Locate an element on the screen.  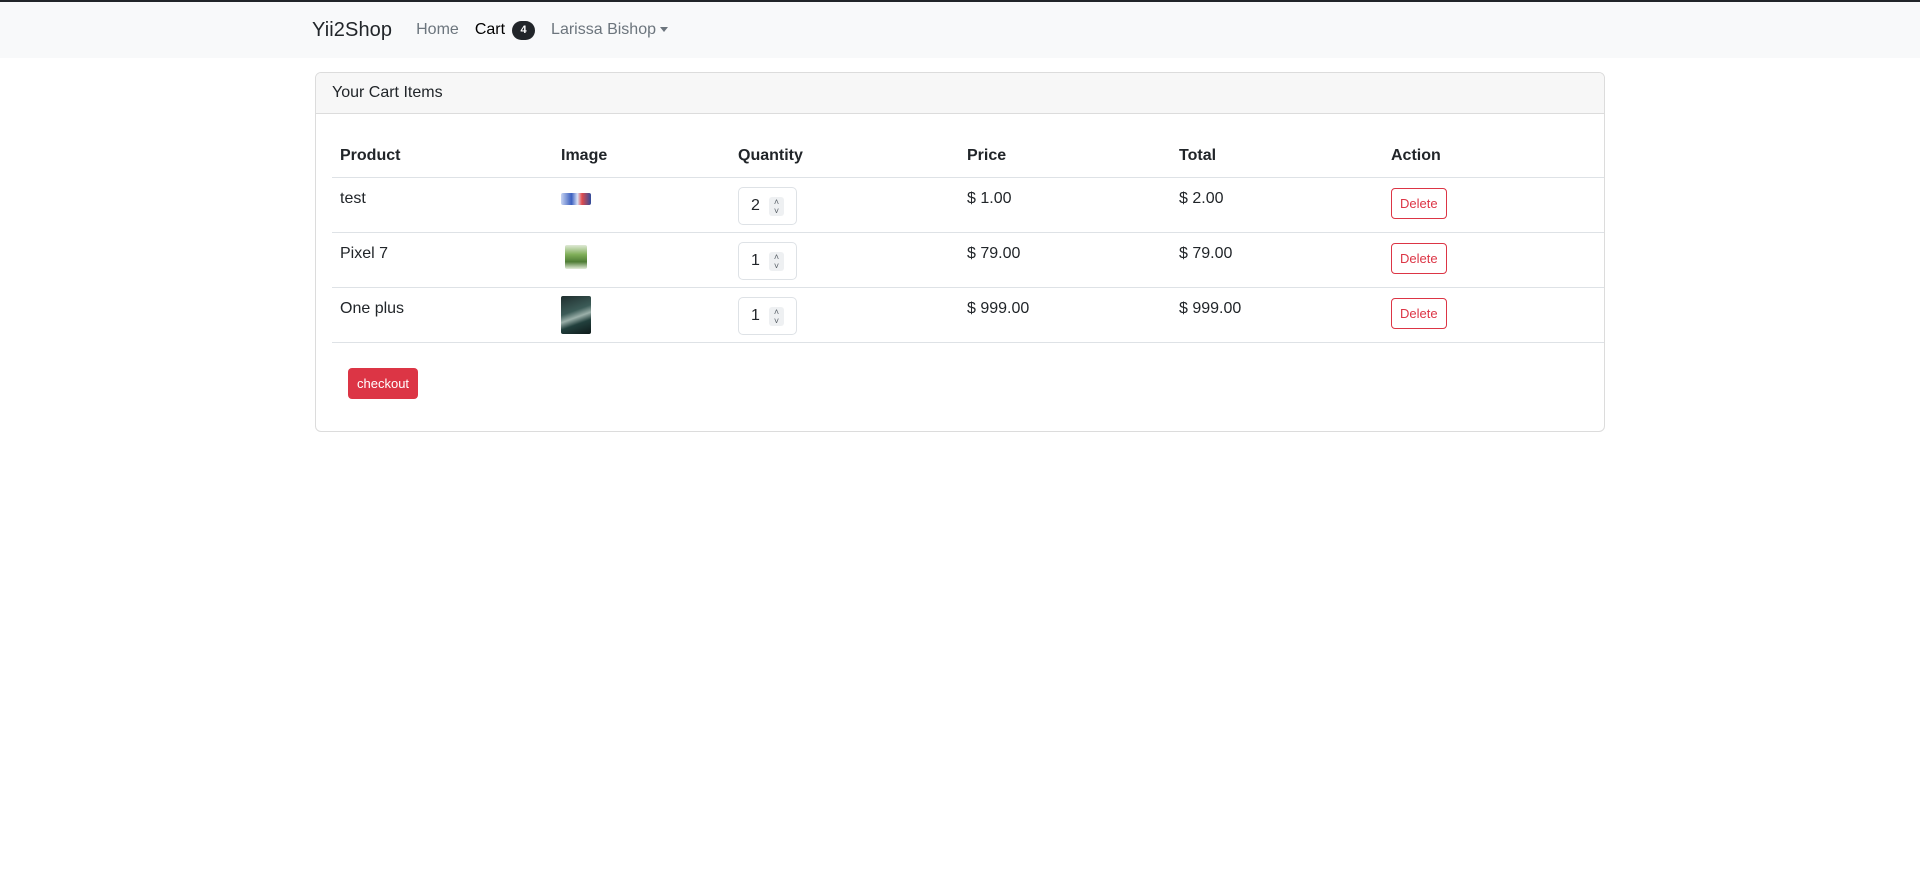
total-cell: $ 999.00 is located at coordinates (1277, 315).